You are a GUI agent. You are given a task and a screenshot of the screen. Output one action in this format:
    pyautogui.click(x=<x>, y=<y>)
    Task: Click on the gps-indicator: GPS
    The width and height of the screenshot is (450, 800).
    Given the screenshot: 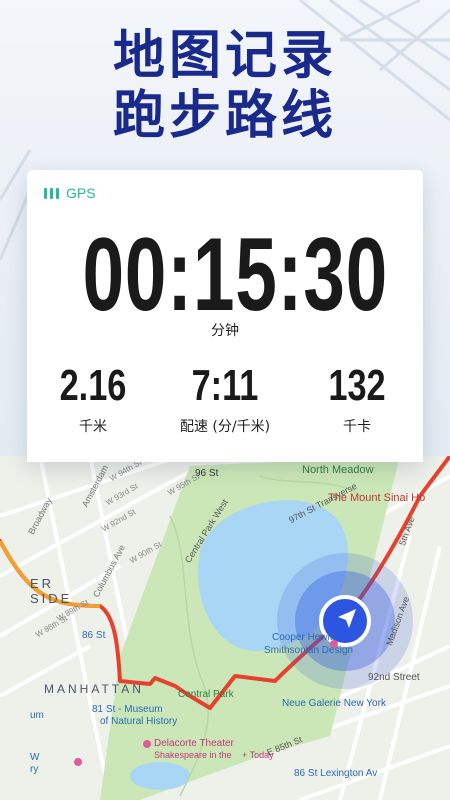 What is the action you would take?
    pyautogui.click(x=70, y=193)
    